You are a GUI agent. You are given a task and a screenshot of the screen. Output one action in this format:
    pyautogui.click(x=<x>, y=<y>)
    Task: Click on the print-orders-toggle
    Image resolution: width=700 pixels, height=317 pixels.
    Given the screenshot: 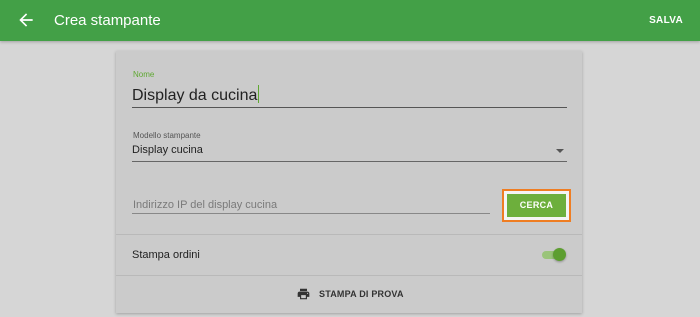 What is the action you would take?
    pyautogui.click(x=554, y=255)
    